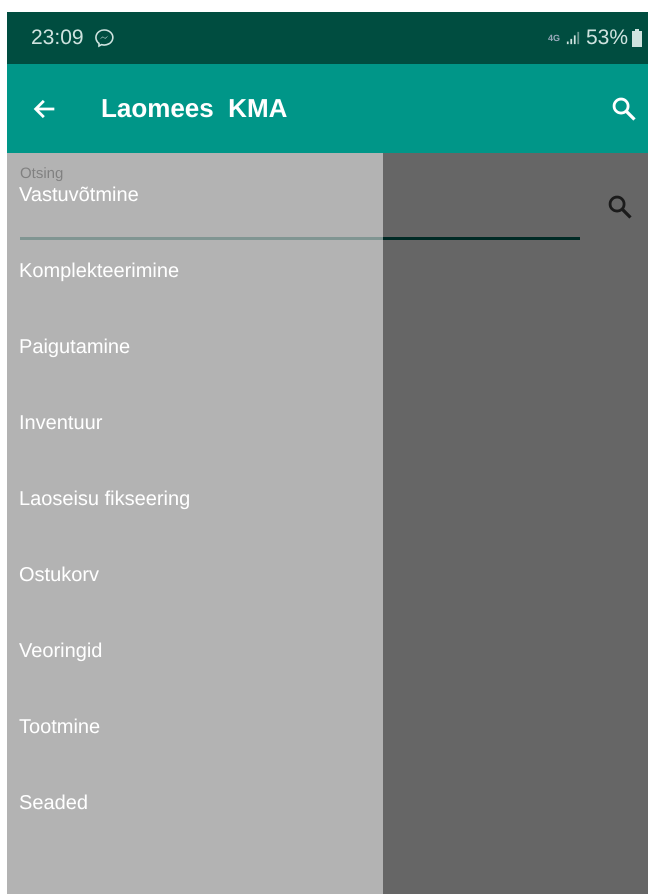 This screenshot has width=648, height=894. Describe the element at coordinates (53, 803) in the screenshot. I see `menu-item: Seaded` at that location.